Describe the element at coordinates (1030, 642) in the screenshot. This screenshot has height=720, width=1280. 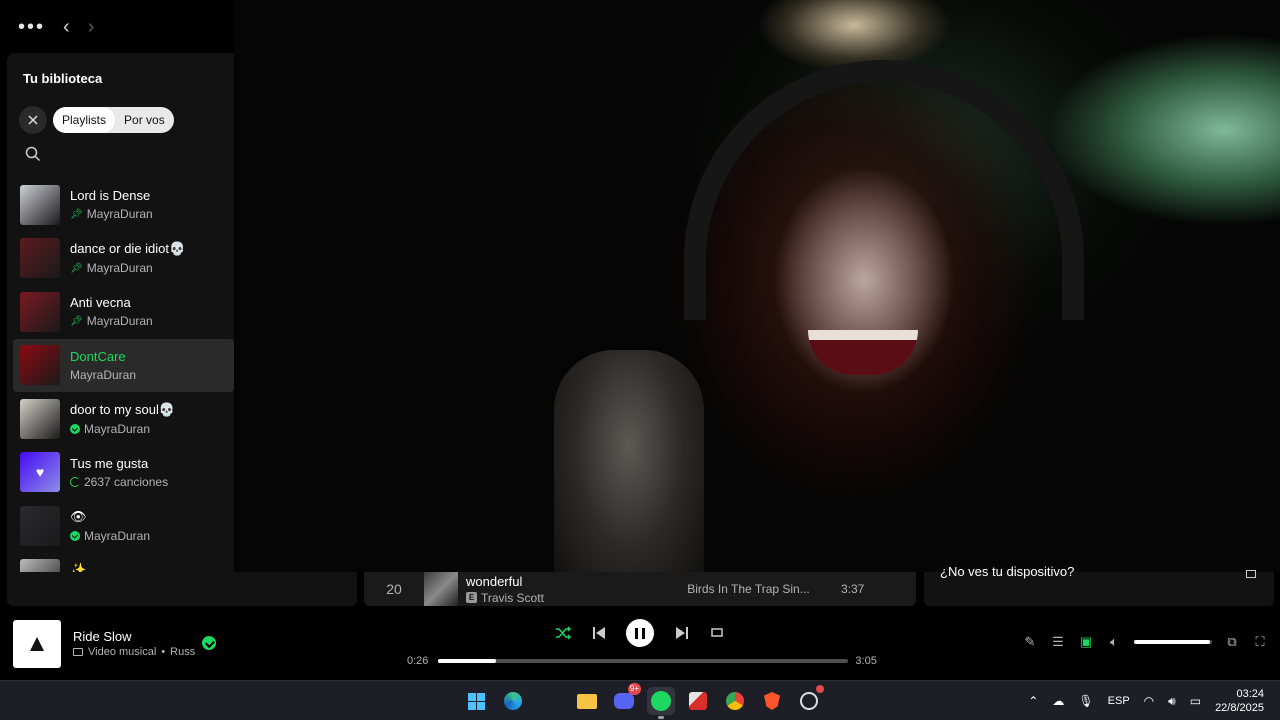
I see `microphone-lyrics-icon: ✎` at that location.